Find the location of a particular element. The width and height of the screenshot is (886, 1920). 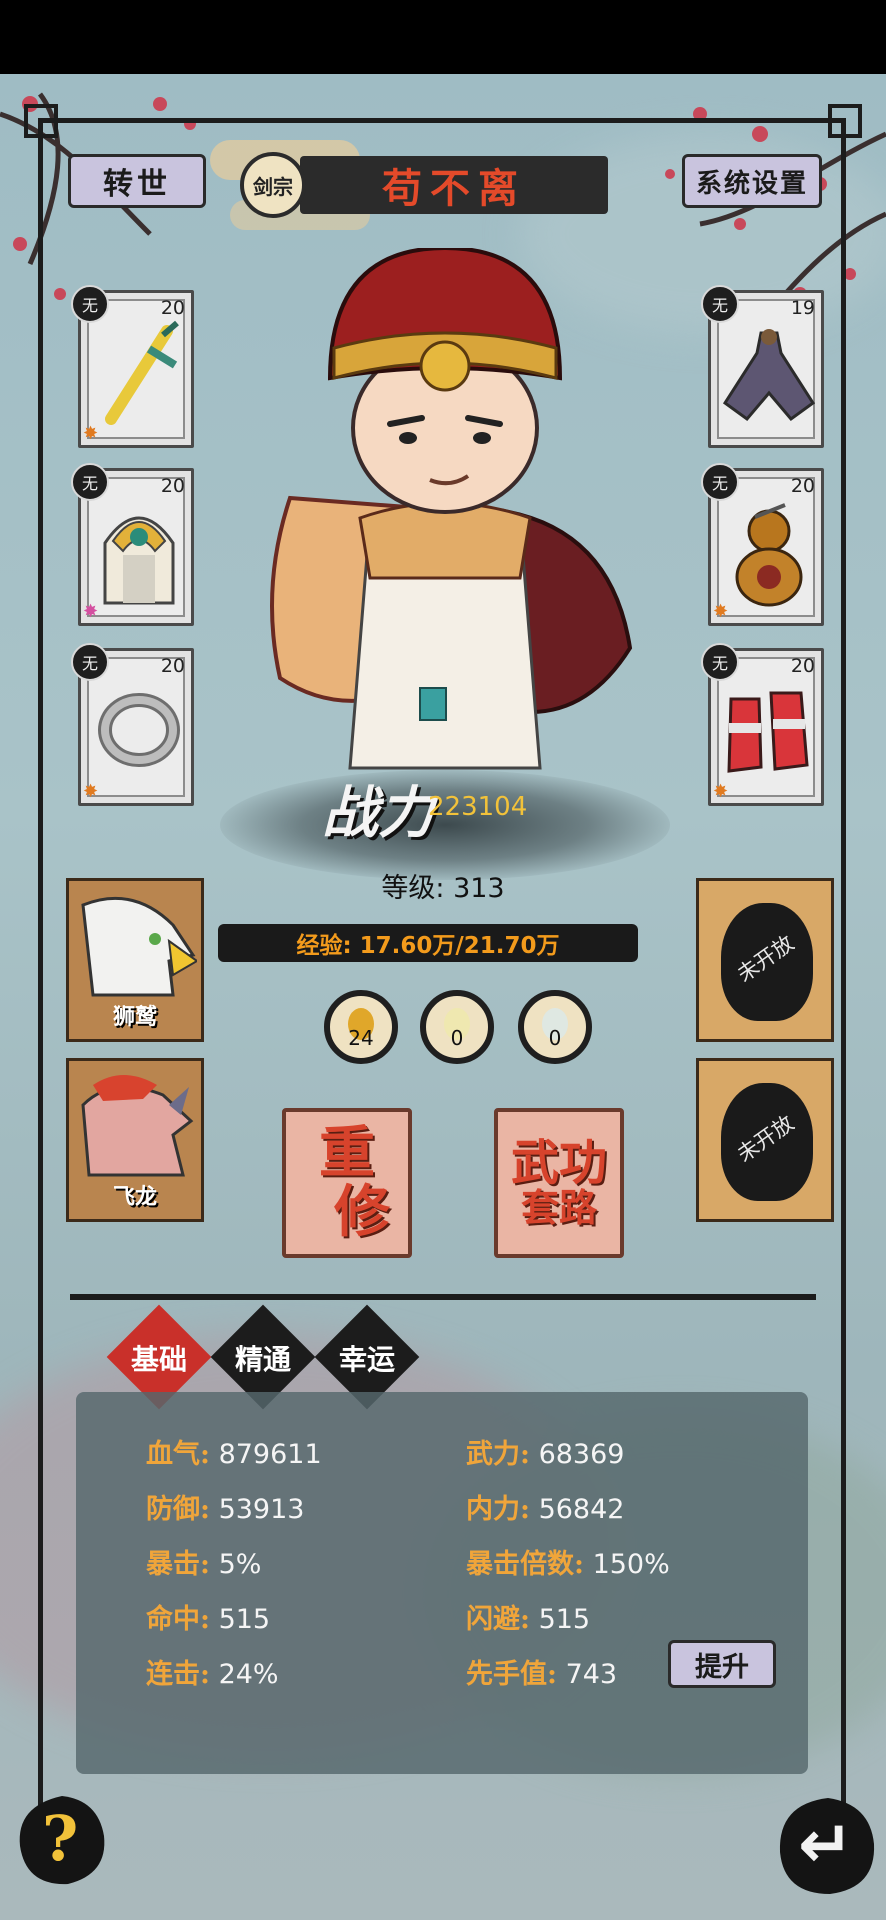

character-name: 苟不离 is located at coordinates (454, 188).